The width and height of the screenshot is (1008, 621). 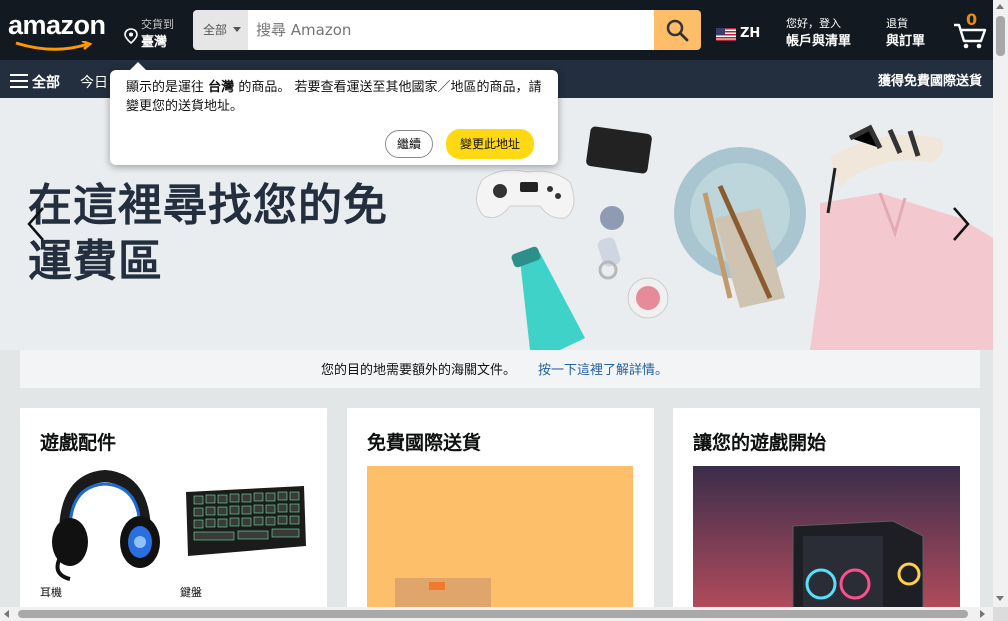 I want to click on tile-keyboard, so click(x=245, y=523).